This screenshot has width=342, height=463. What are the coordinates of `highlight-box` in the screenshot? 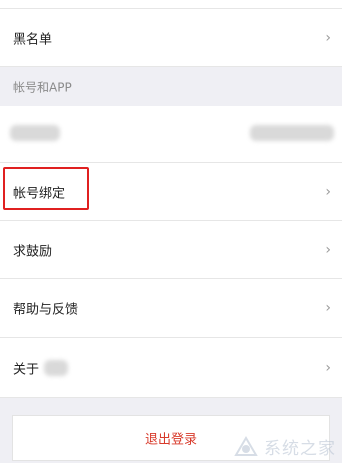 It's located at (46, 188).